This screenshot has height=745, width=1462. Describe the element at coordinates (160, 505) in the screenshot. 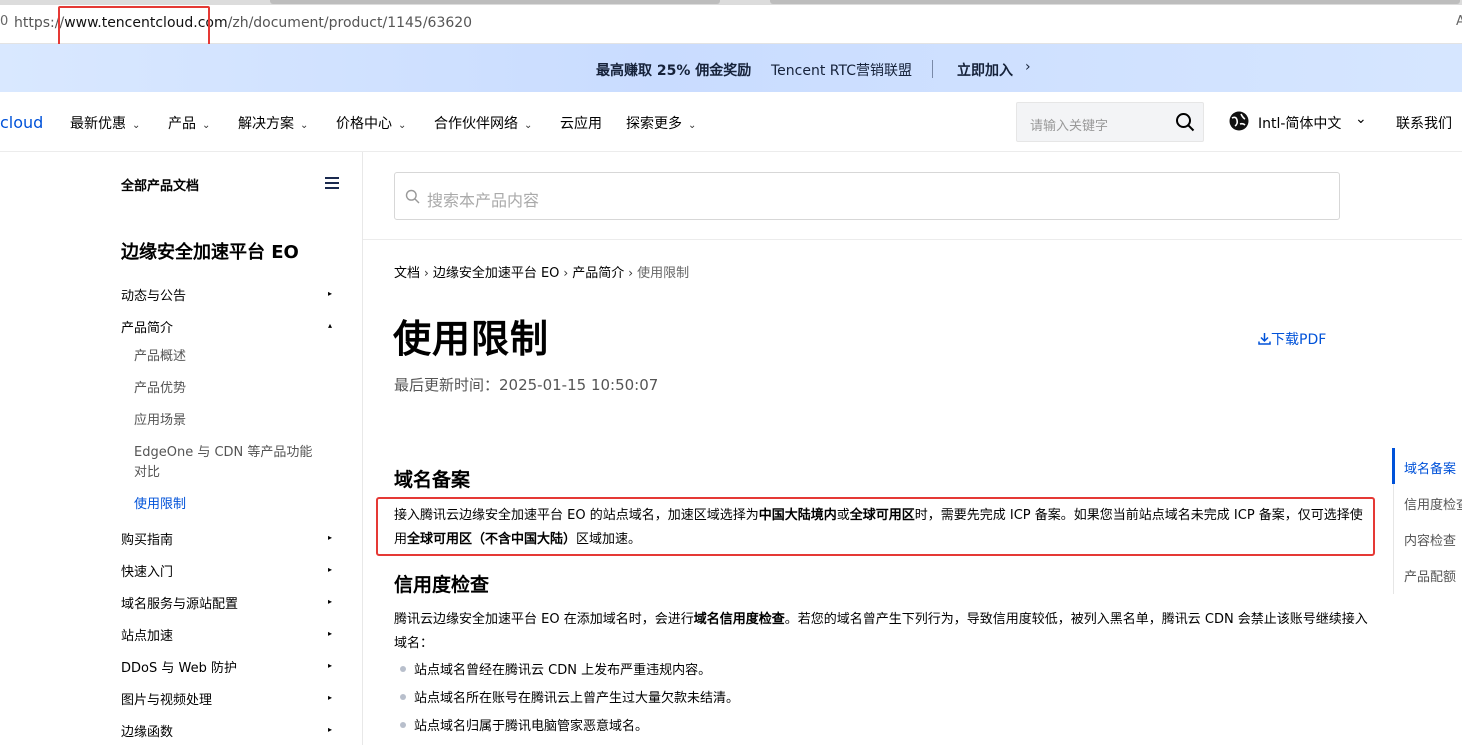

I see `sidebar-subitem-limits: 使用限制` at that location.